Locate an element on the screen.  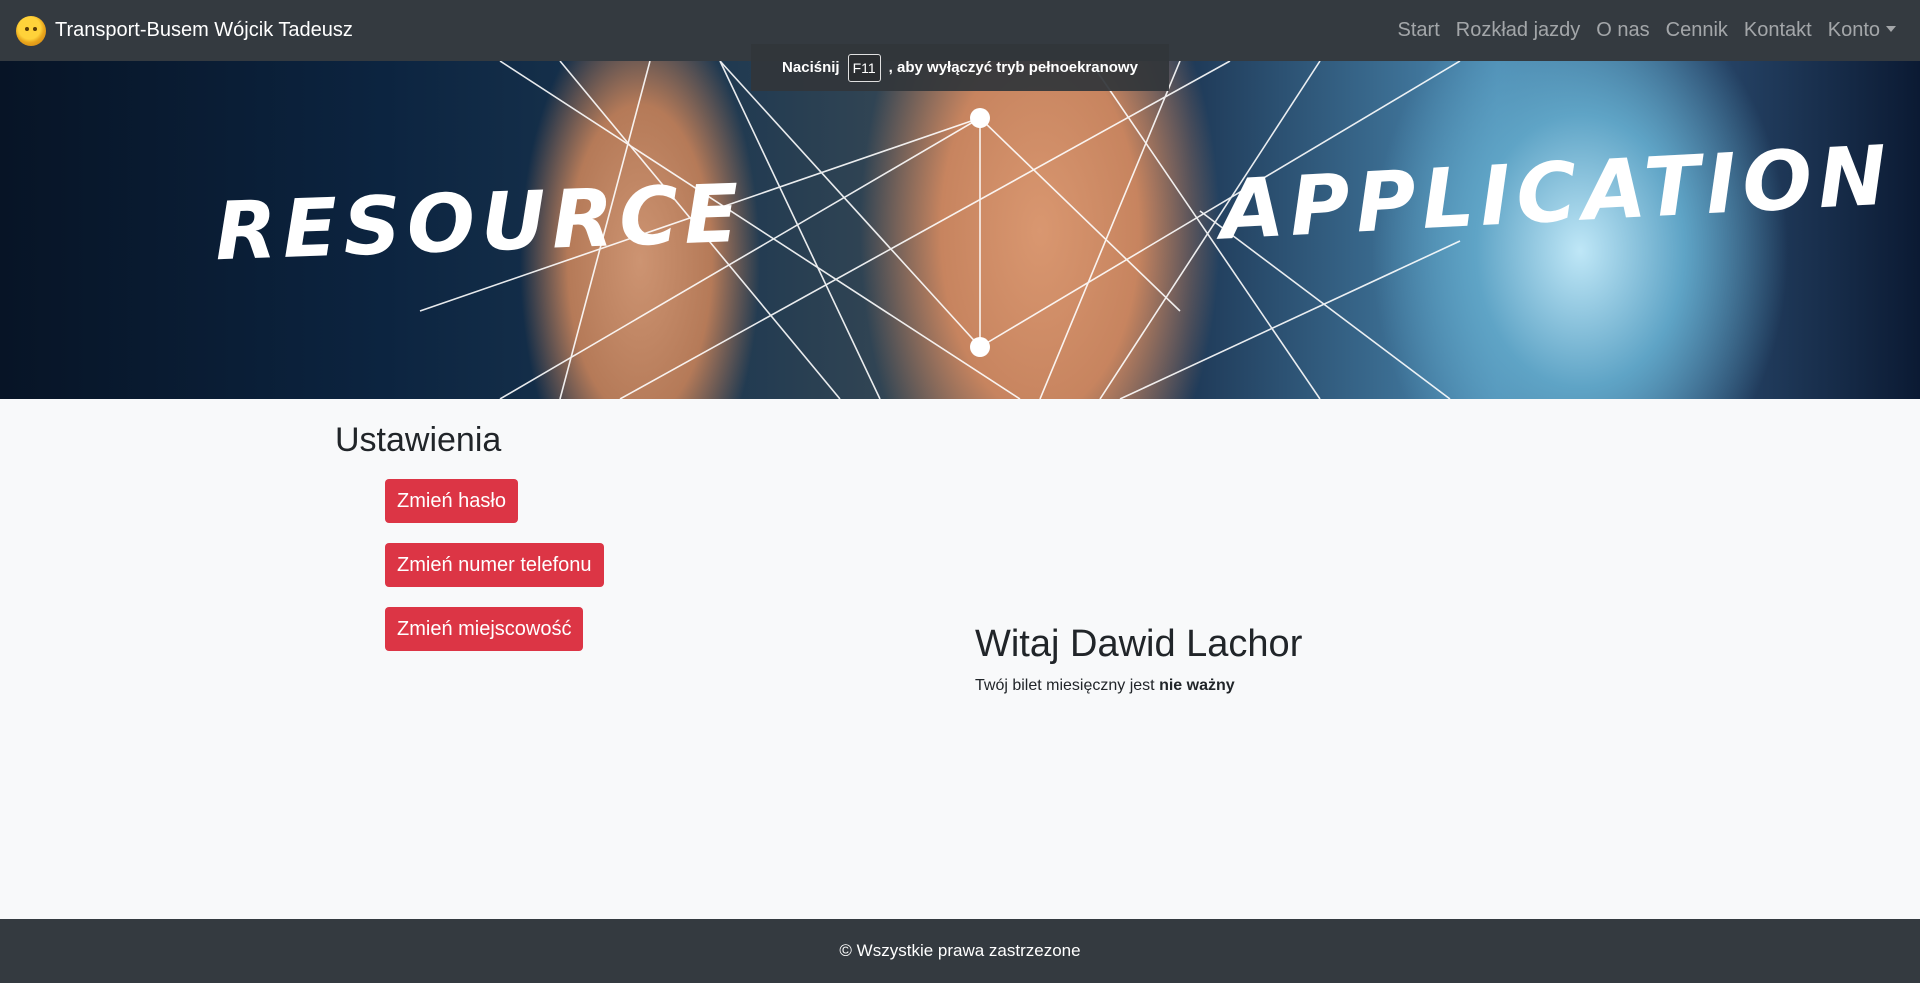
ticket-status-text: Twój bilet miesięczny jest nie ważny is located at coordinates (1105, 686).